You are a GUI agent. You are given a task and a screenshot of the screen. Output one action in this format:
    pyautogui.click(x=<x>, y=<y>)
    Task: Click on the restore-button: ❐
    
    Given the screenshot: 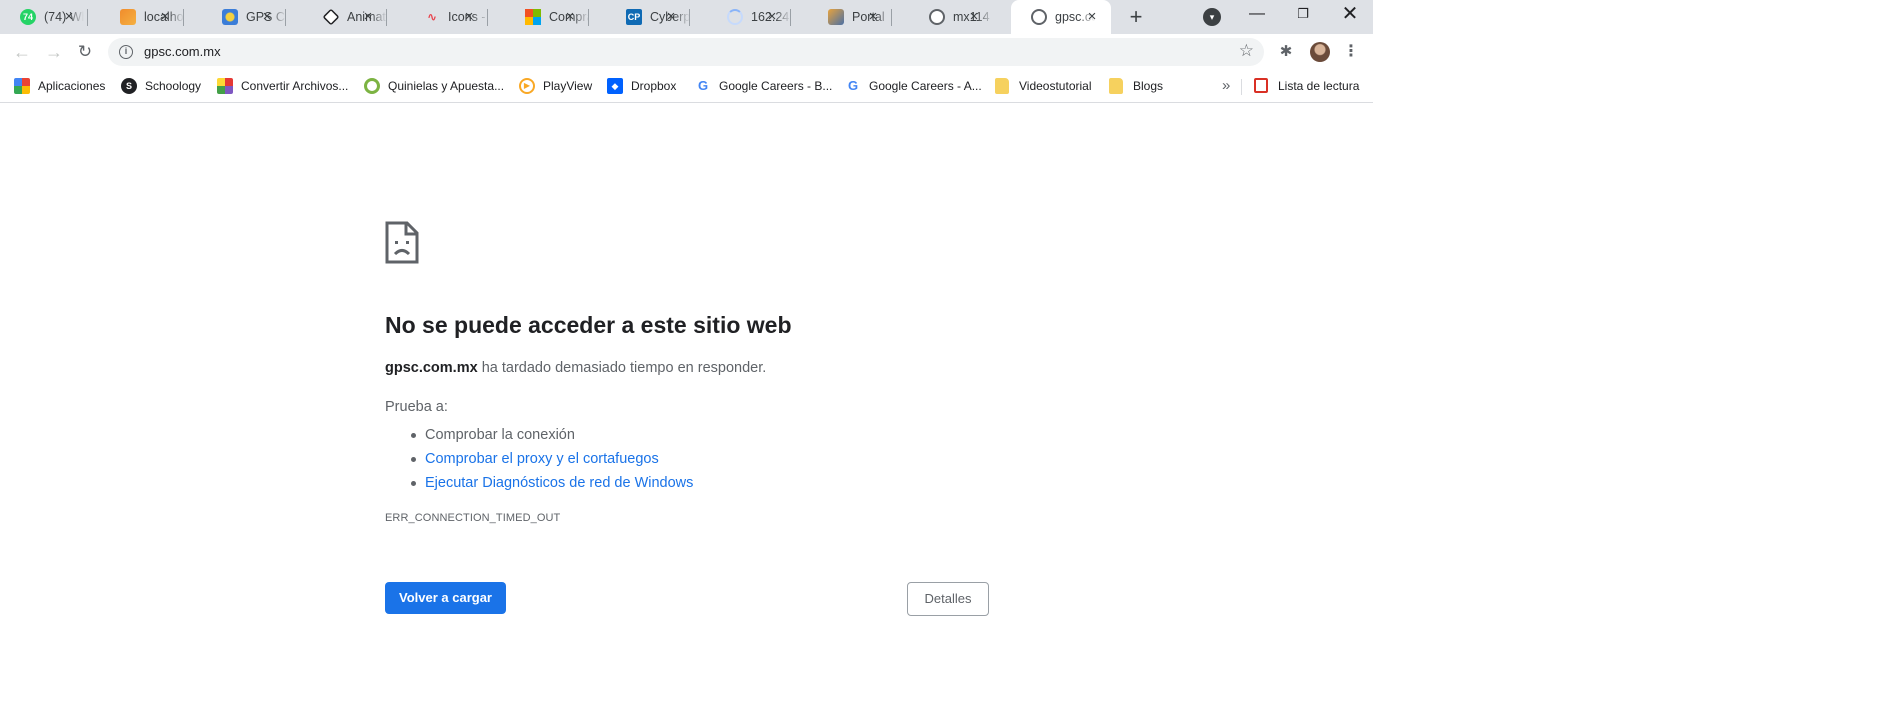 What is the action you would take?
    pyautogui.click(x=1303, y=15)
    